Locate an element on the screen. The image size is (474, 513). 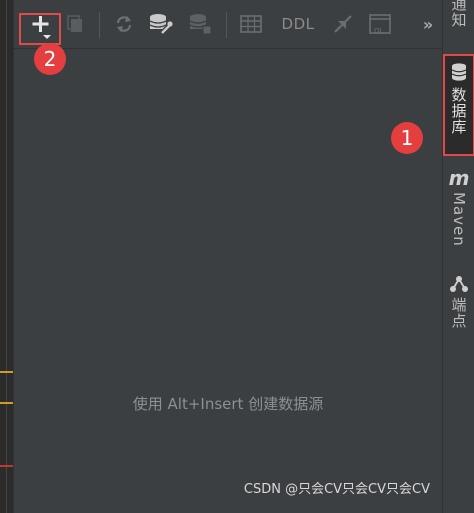
tab-maven: m Maven is located at coordinates (458, 213).